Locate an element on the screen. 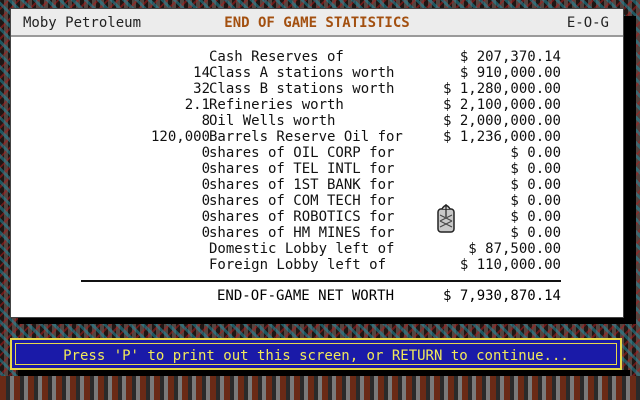  item-description: Foreign Lobby left of is located at coordinates (298, 265).